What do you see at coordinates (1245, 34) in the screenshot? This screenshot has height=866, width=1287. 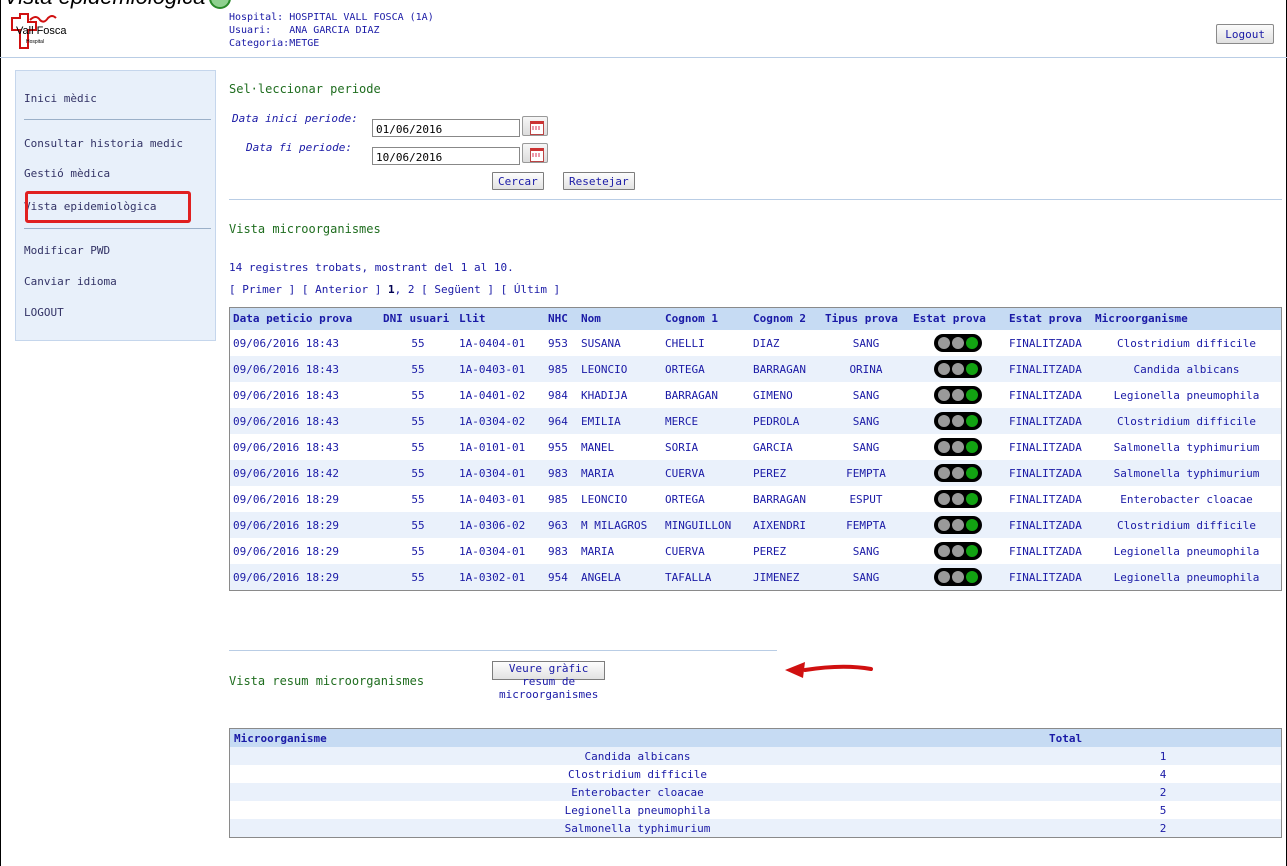 I see `logout-button: Logout` at bounding box center [1245, 34].